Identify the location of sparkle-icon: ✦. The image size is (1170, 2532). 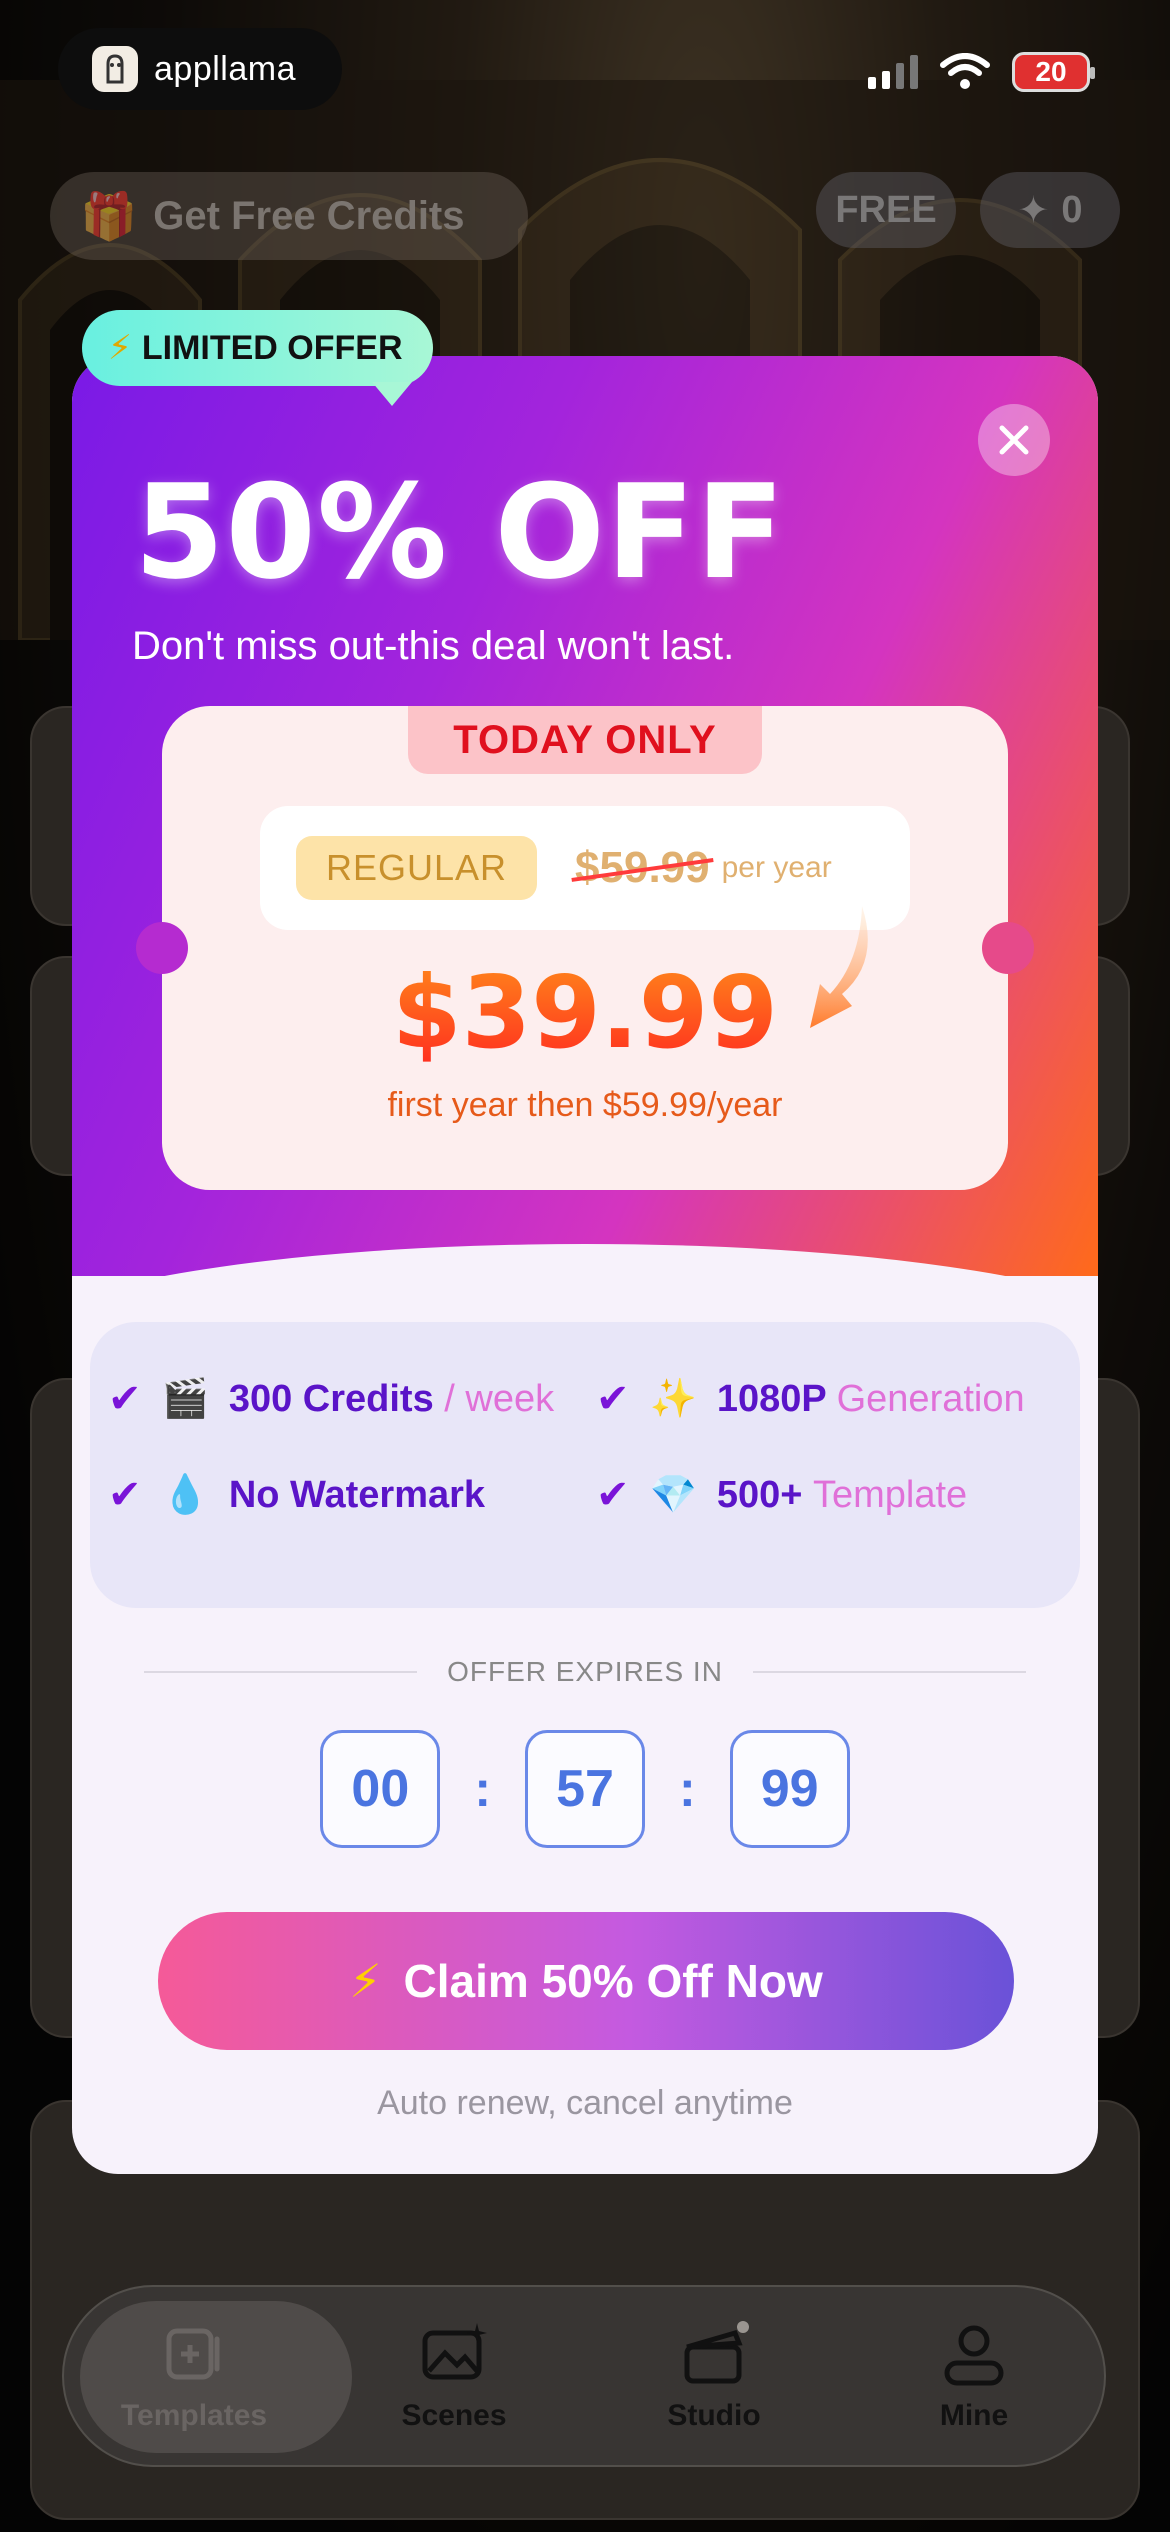
(1033, 210).